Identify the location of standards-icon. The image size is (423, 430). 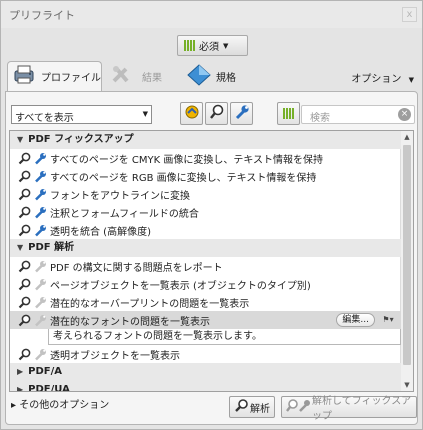
(199, 76).